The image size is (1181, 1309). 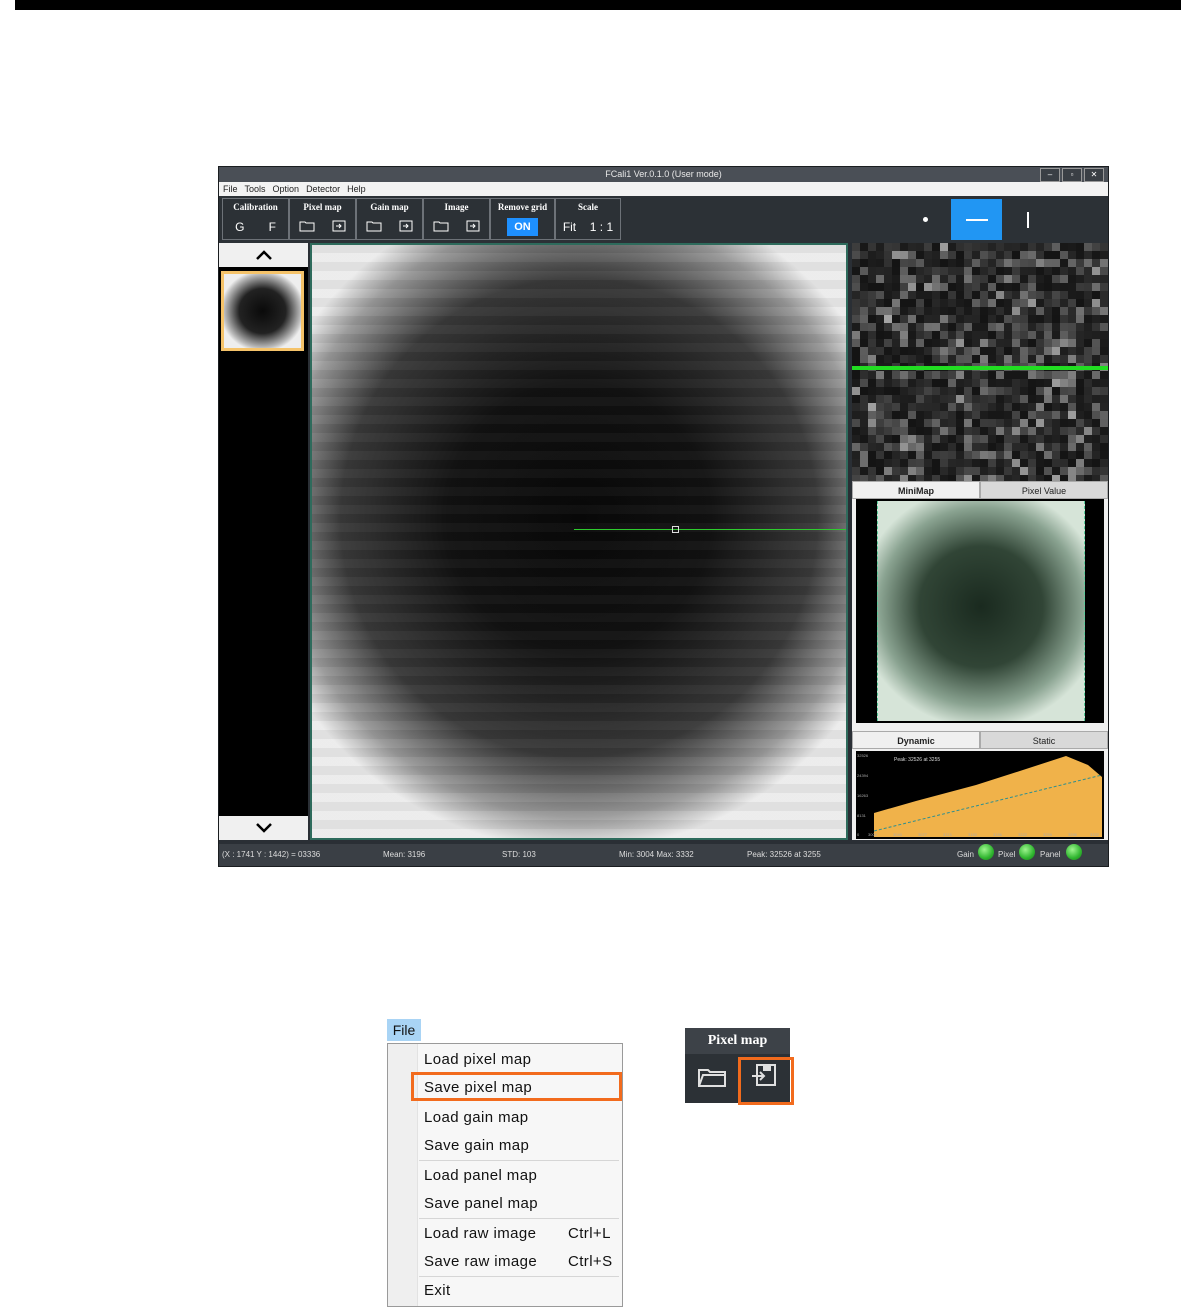 I want to click on status-std: STD: 103, so click(x=519, y=854).